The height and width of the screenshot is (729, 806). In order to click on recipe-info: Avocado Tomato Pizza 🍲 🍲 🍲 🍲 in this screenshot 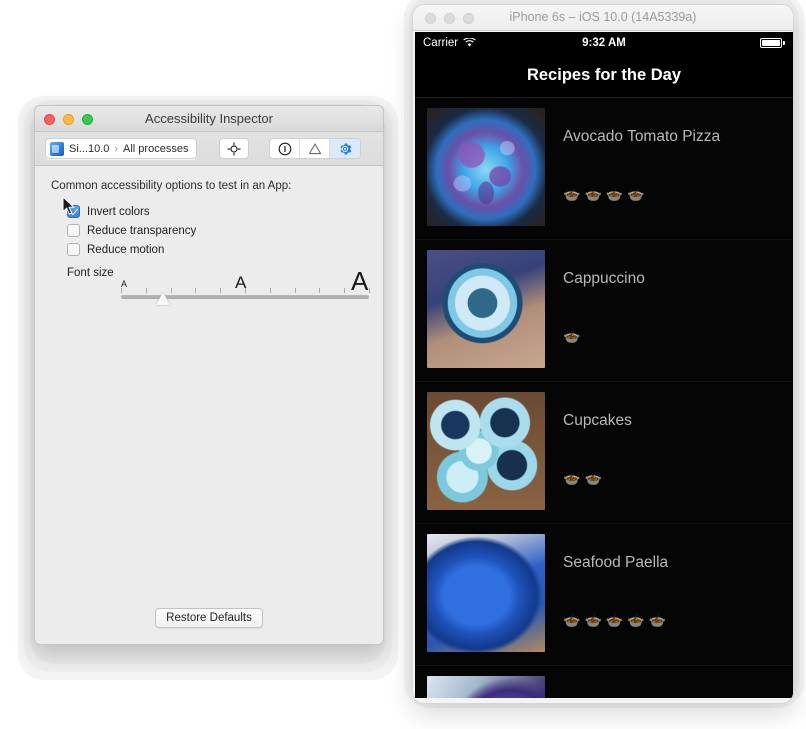, I will do `click(669, 174)`.